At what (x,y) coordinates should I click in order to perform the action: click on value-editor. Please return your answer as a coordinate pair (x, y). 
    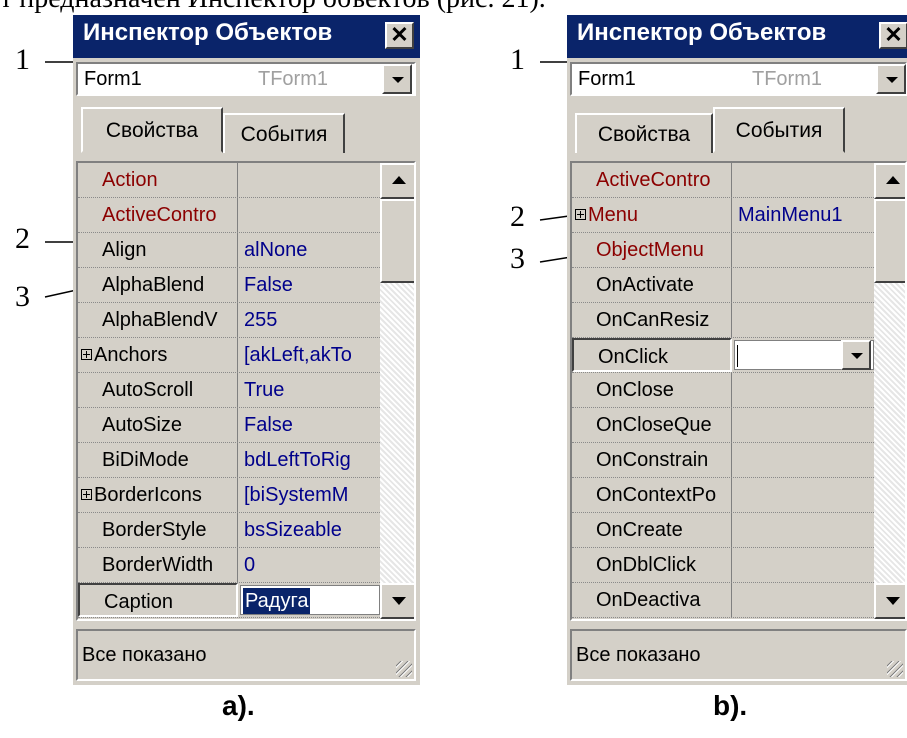
    Looking at the image, I should click on (804, 355).